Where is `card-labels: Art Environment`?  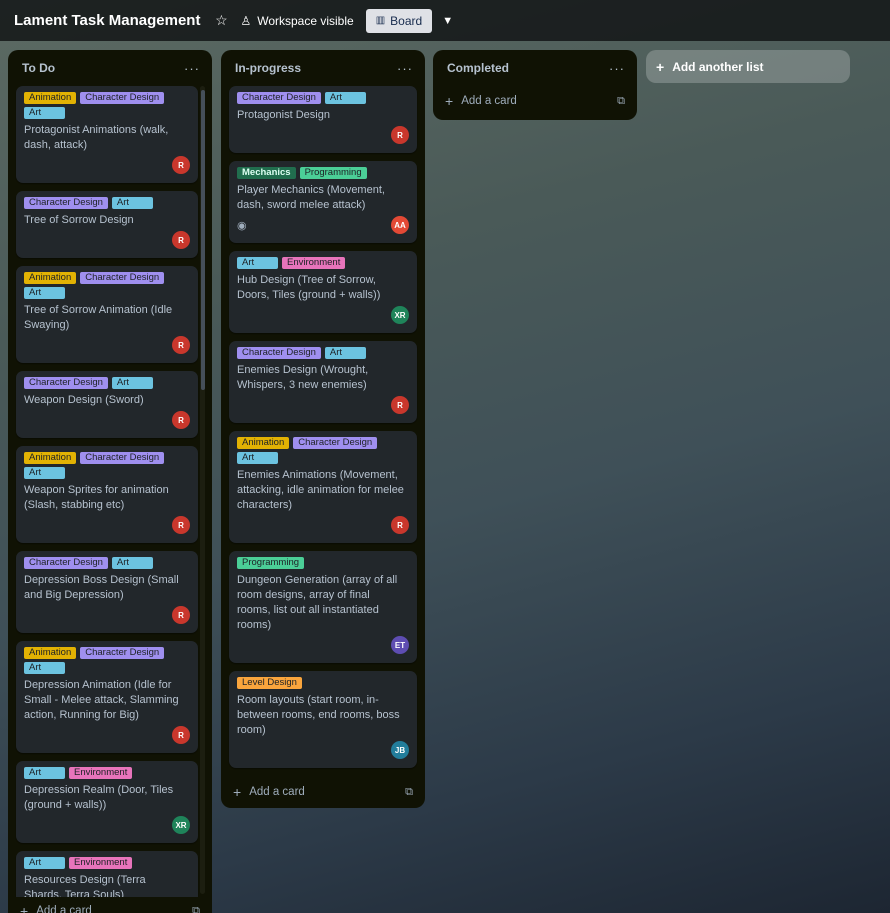 card-labels: Art Environment is located at coordinates (107, 773).